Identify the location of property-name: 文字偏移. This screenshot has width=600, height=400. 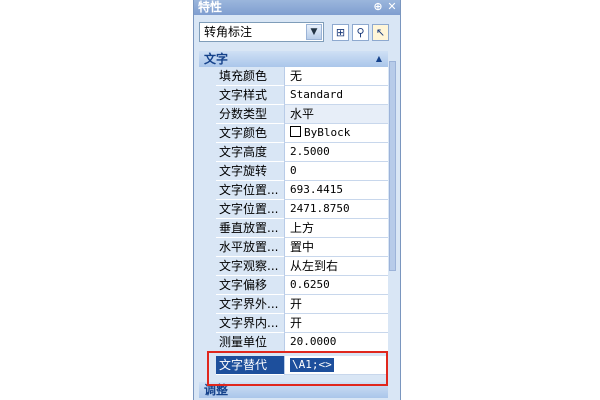
(250, 285).